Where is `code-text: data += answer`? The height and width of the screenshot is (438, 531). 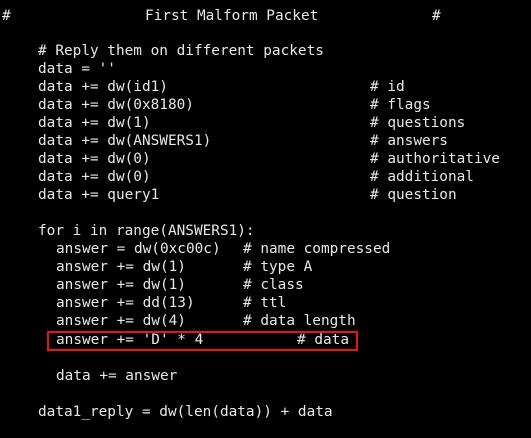
code-text: data += answer is located at coordinates (117, 376).